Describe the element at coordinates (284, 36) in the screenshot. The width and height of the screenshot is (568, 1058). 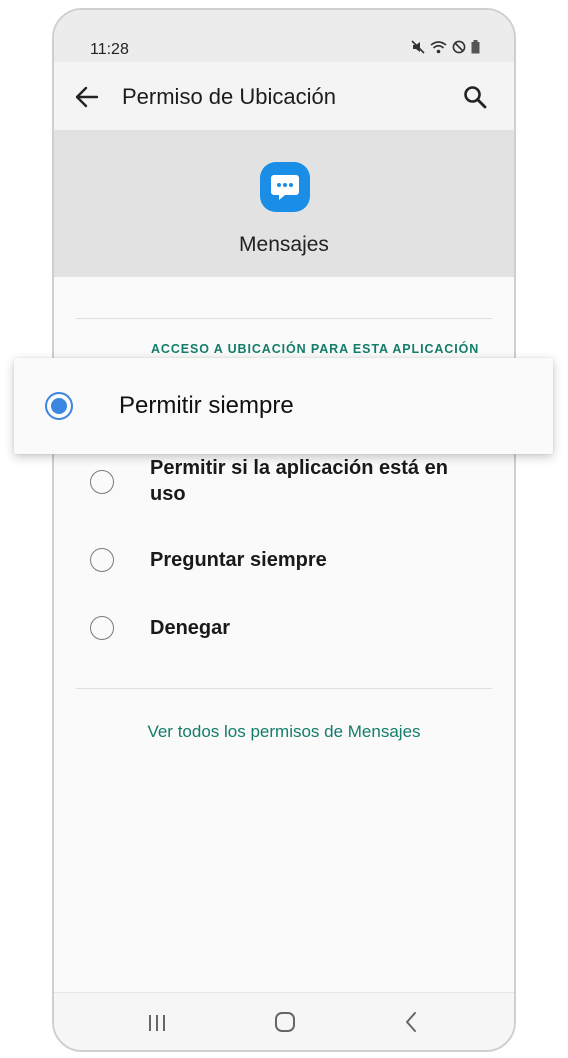
I see `status-bar: 11:28` at that location.